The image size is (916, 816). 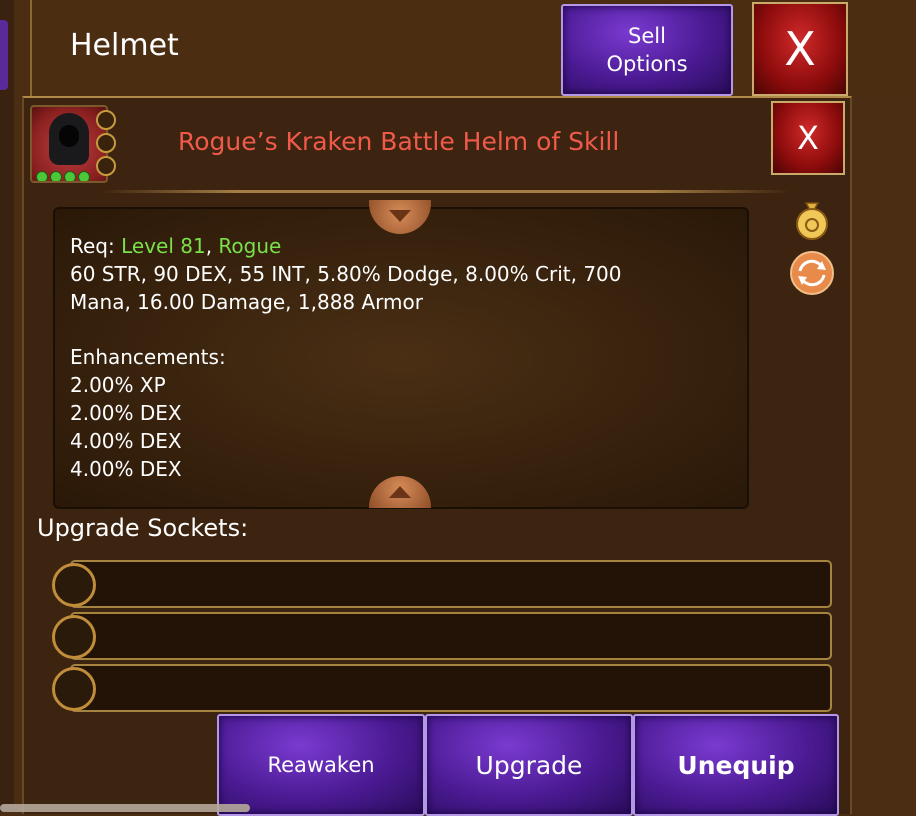 I want to click on left-edge-tab, so click(x=4, y=55).